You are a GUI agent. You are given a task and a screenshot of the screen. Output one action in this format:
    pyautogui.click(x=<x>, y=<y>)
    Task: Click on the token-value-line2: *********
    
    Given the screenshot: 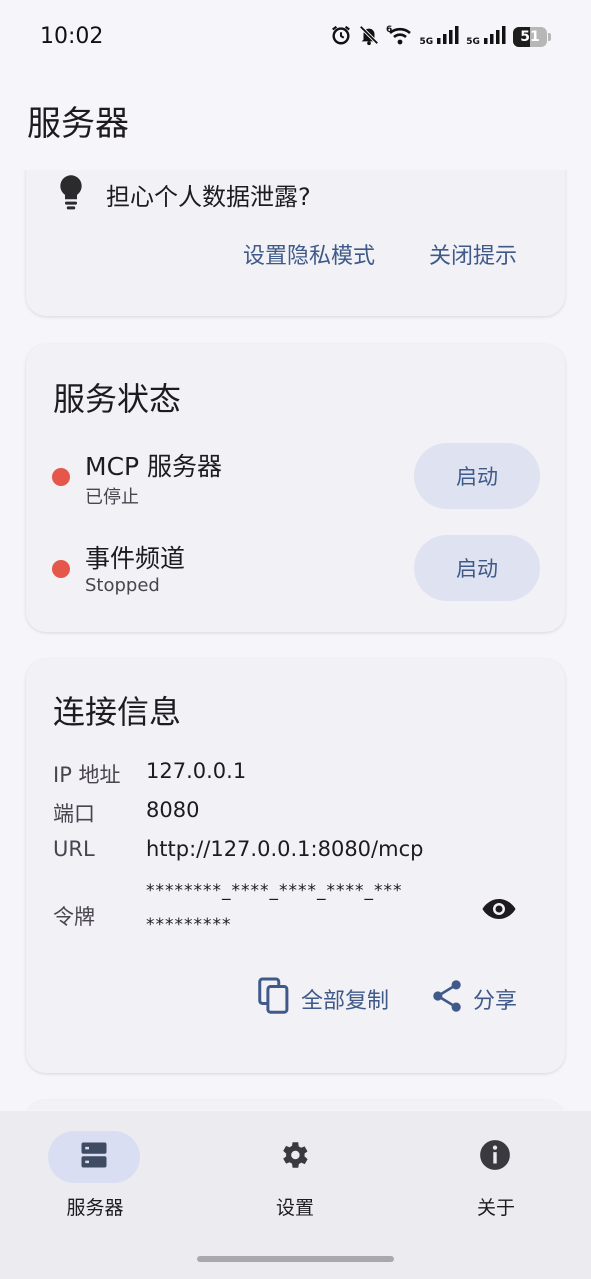 What is the action you would take?
    pyautogui.click(x=189, y=925)
    